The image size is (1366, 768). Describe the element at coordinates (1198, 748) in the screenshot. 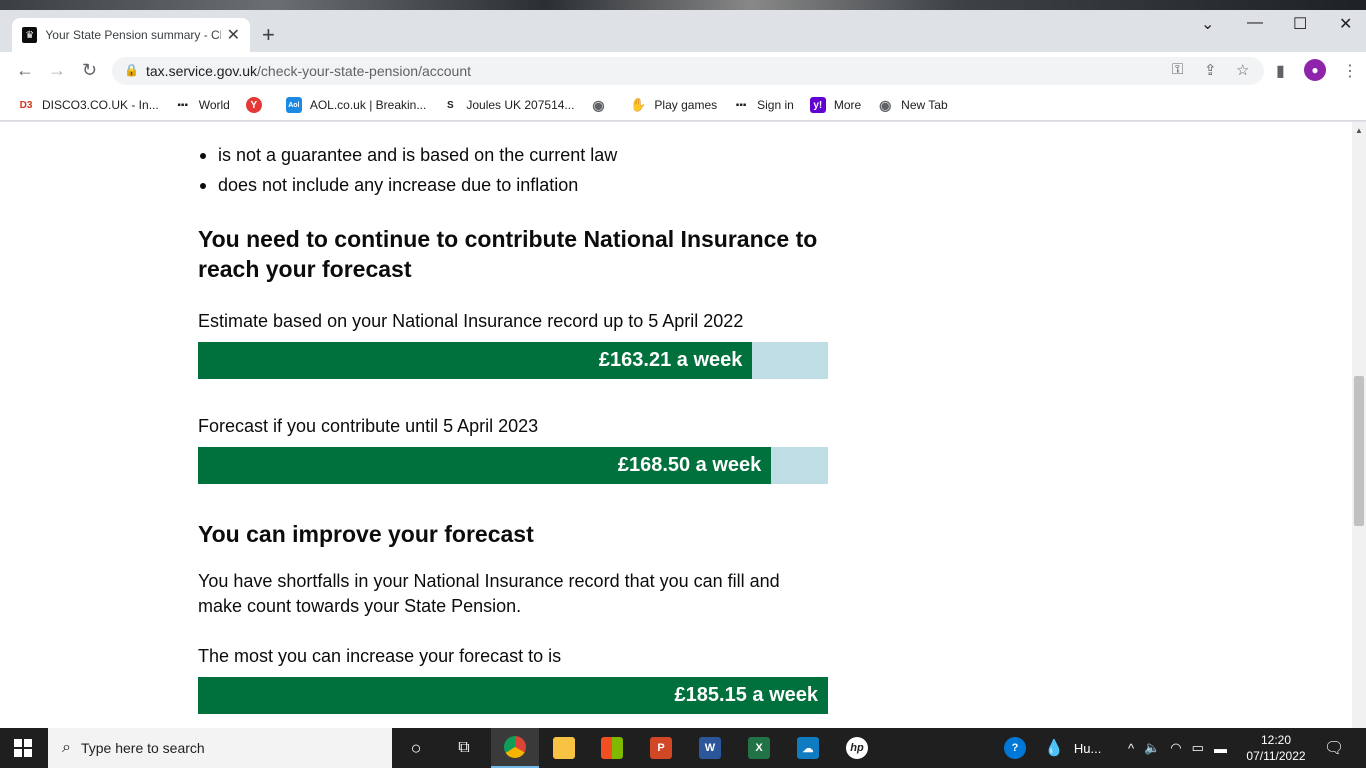

I see `display-icon: ▭` at that location.